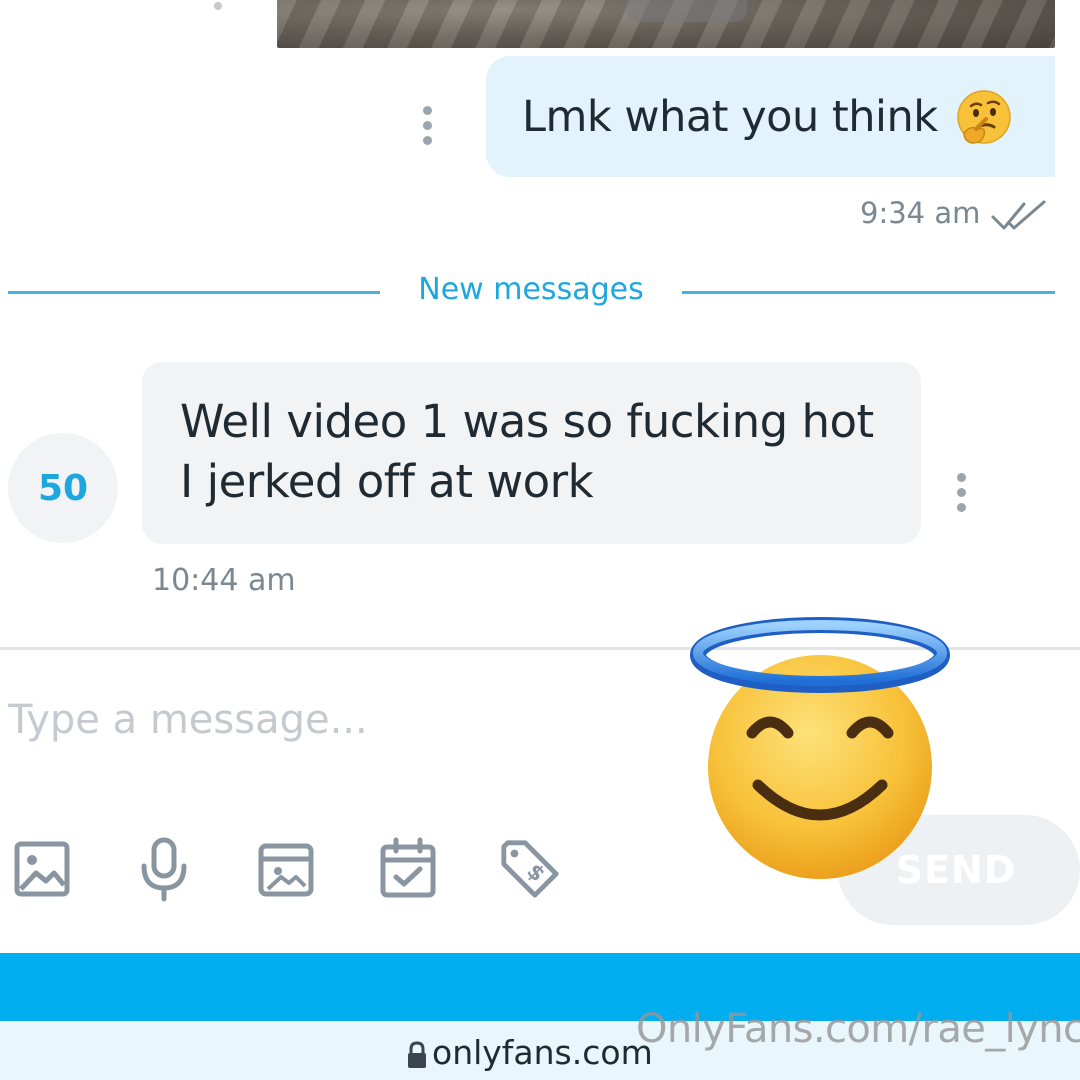  What do you see at coordinates (983, 116) in the screenshot?
I see `thinking-face-icon` at bounding box center [983, 116].